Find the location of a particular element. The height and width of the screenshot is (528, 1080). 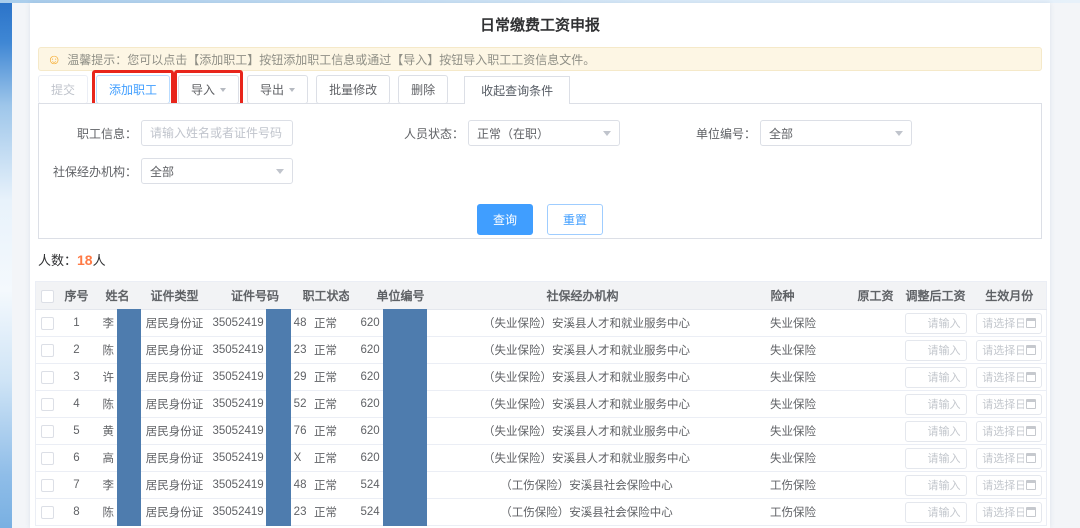

batch-edit-button: 批量修改 is located at coordinates (353, 89).